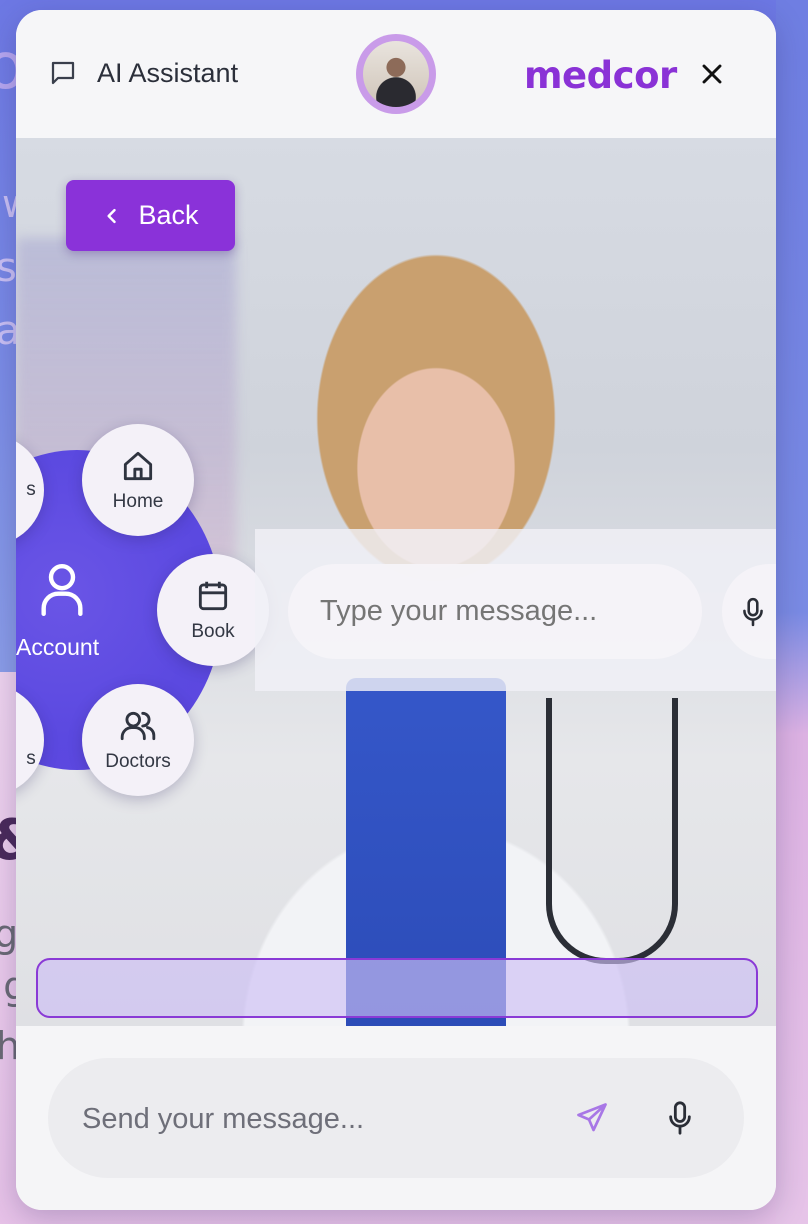  I want to click on account-label: Account, so click(58, 647).